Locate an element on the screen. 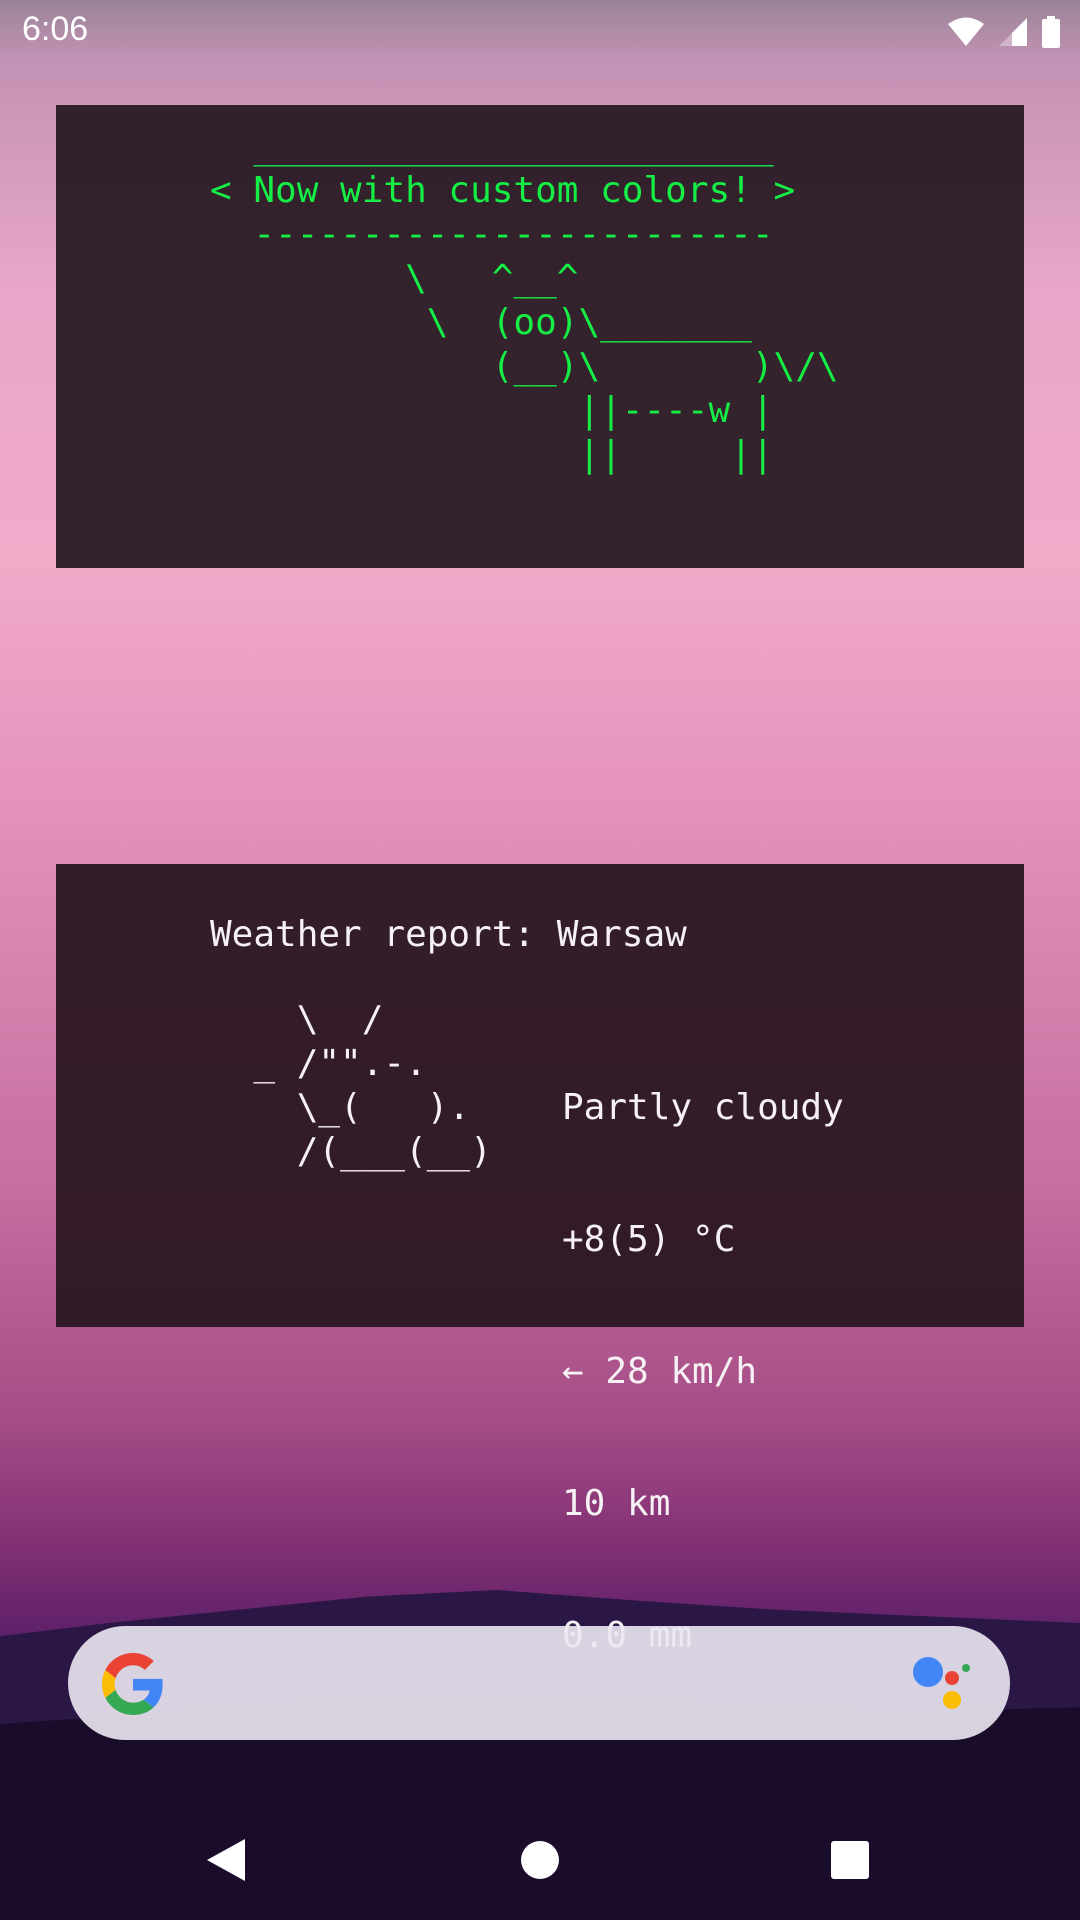 Image resolution: width=1080 pixels, height=1920 pixels. weather-temperature: +8(5) °C is located at coordinates (649, 1239).